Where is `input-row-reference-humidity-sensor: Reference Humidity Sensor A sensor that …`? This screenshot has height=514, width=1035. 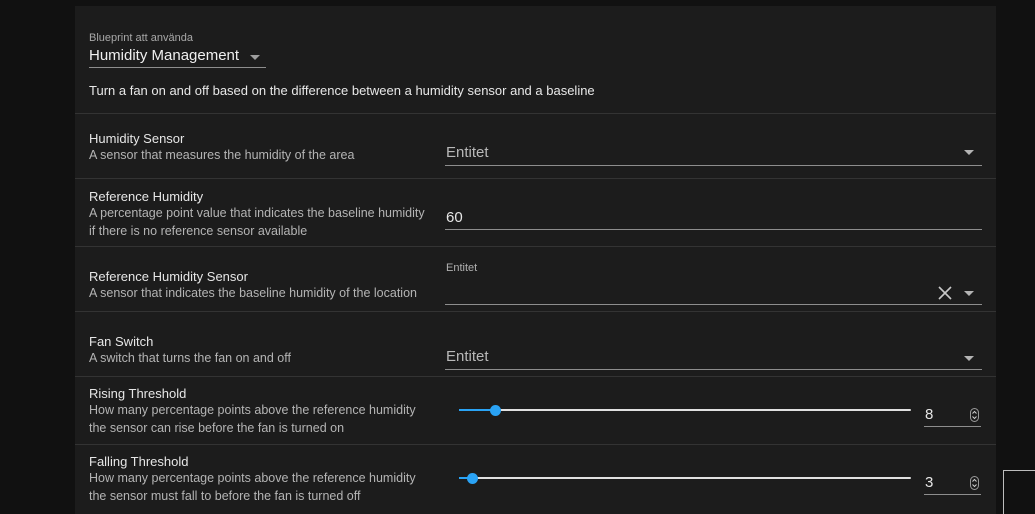 input-row-reference-humidity-sensor: Reference Humidity Sensor A sensor that … is located at coordinates (535, 279).